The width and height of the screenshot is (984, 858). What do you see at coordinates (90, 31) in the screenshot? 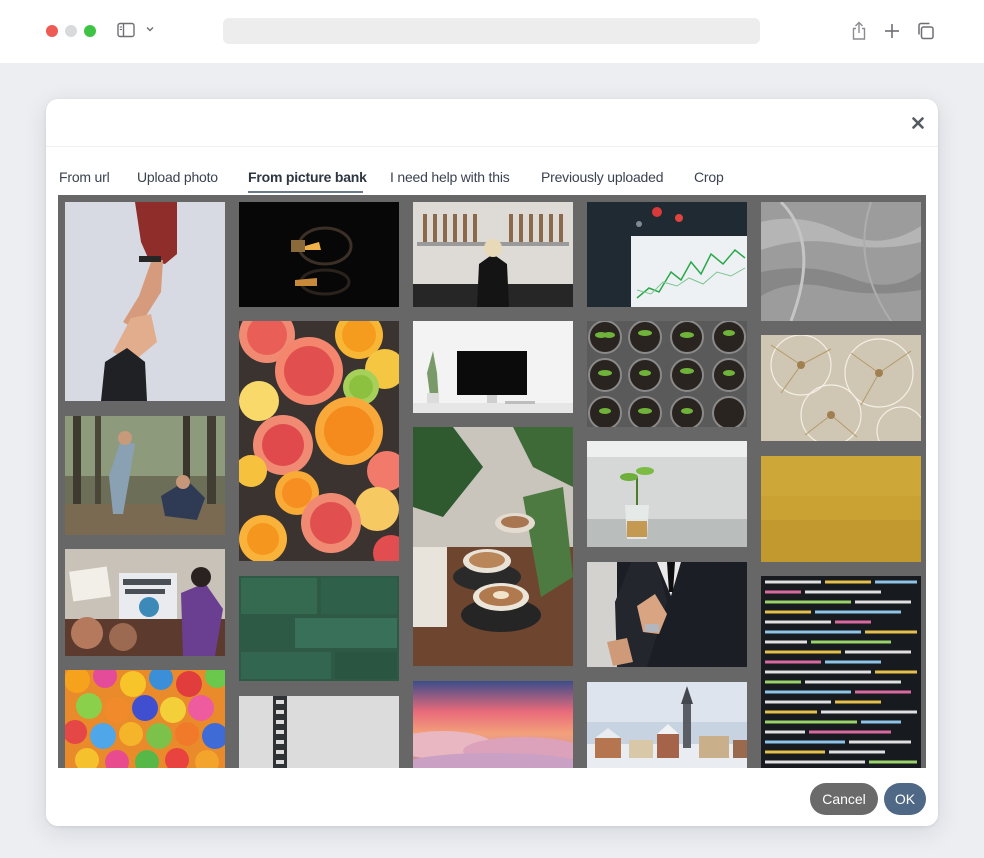
I see `window-zoom-dot` at bounding box center [90, 31].